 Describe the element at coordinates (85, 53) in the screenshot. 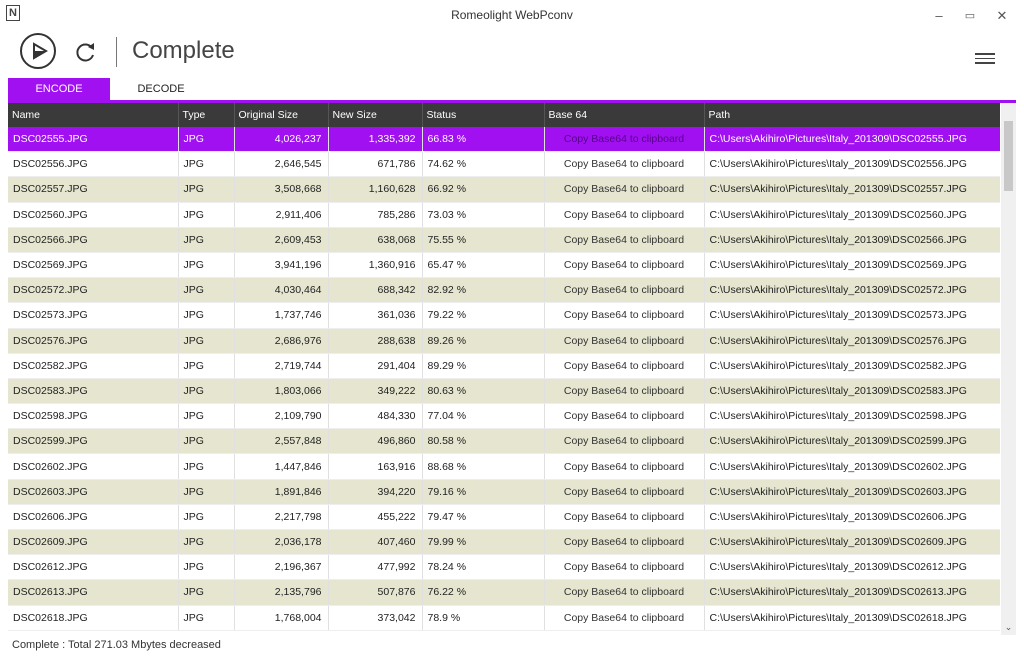

I see `refresh-button` at that location.